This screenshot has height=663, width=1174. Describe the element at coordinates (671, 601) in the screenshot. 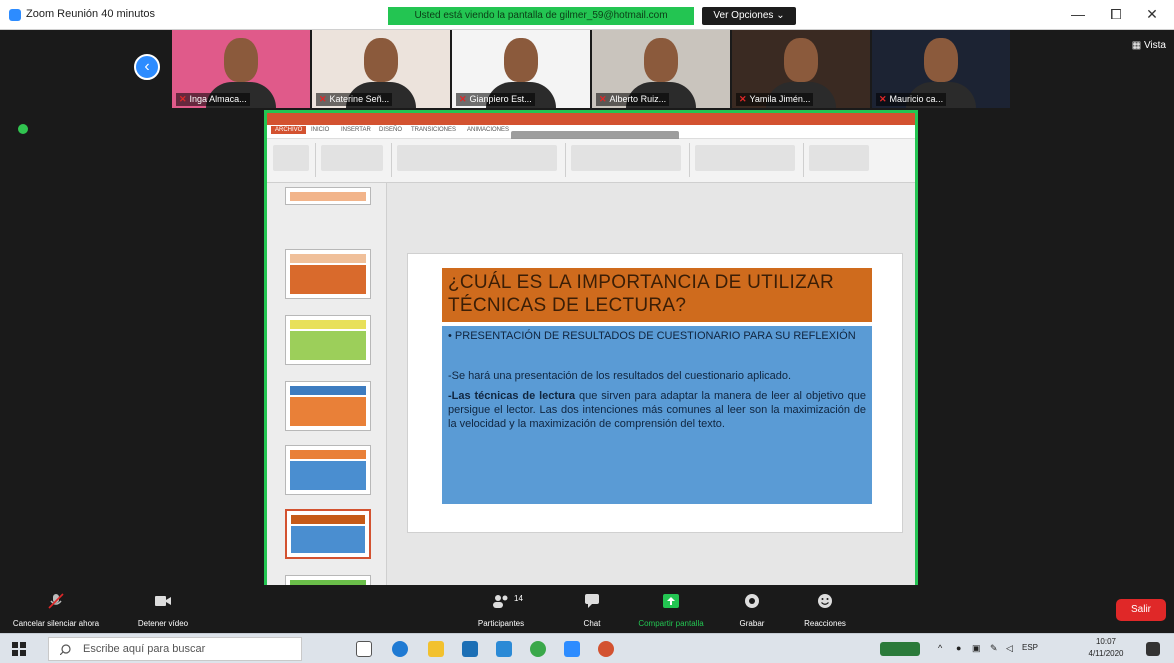

I see `share-screen-icon` at that location.